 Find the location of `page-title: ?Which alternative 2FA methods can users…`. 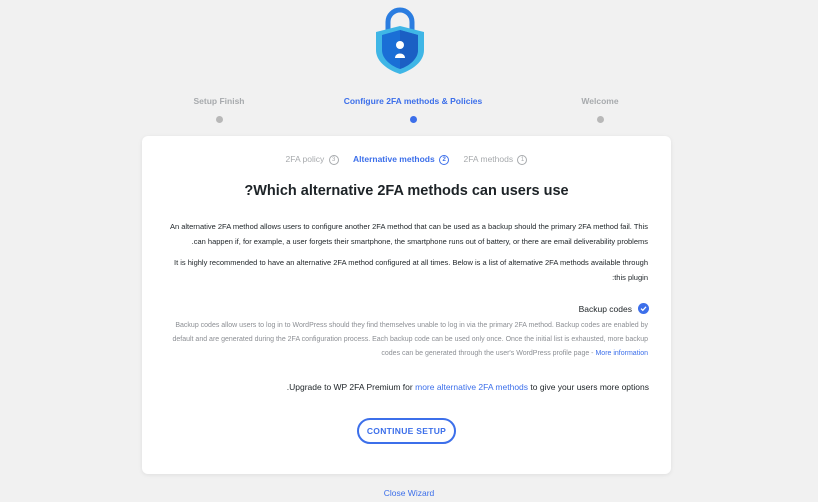

page-title: ?Which alternative 2FA methods can users… is located at coordinates (406, 191).